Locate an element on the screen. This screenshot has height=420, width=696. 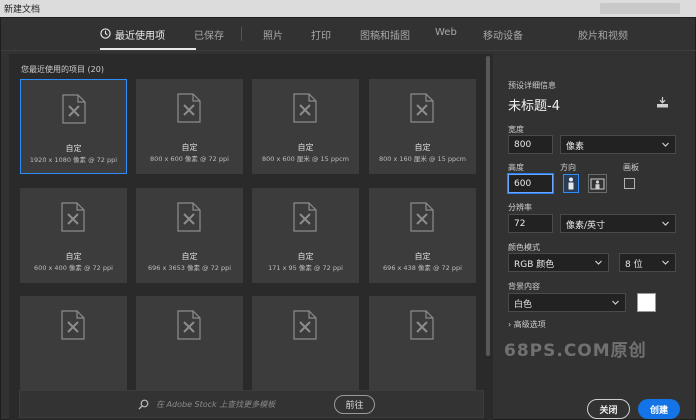
width-unit-value: 像素 is located at coordinates (575, 147).